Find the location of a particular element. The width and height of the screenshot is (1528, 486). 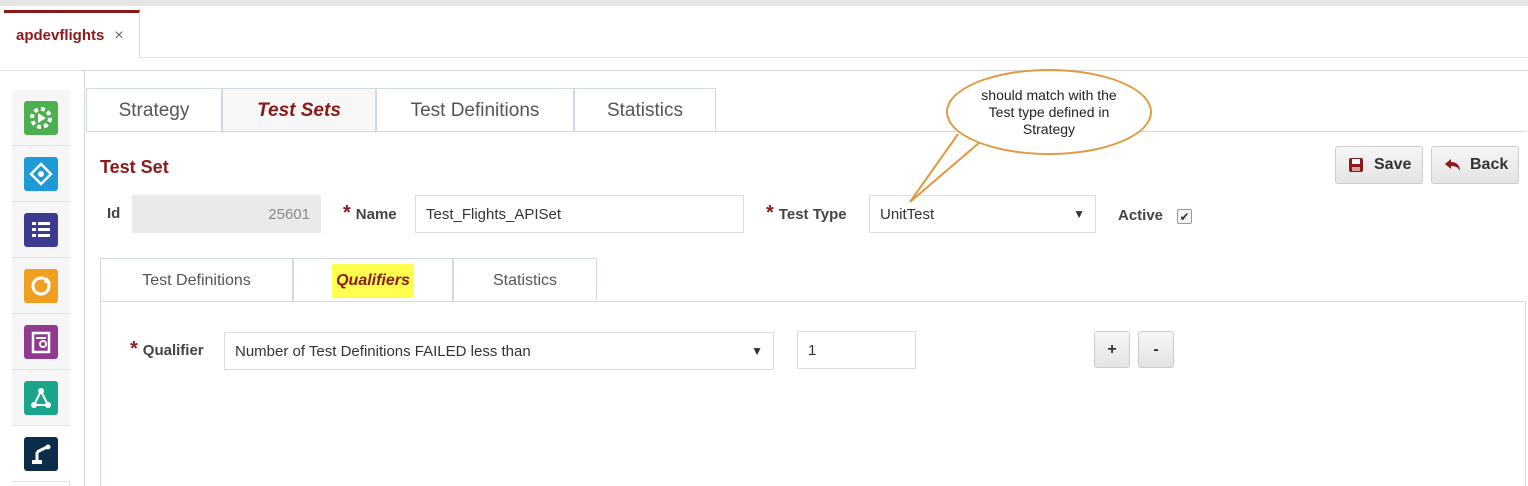

name-label-group: * Name is located at coordinates (370, 213).